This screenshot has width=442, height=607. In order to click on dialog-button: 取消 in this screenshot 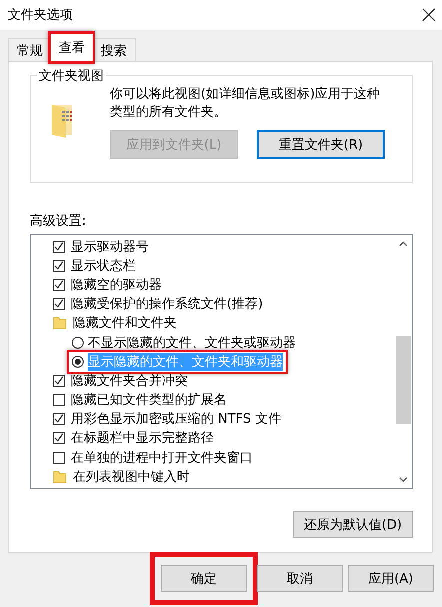, I will do `click(300, 578)`.